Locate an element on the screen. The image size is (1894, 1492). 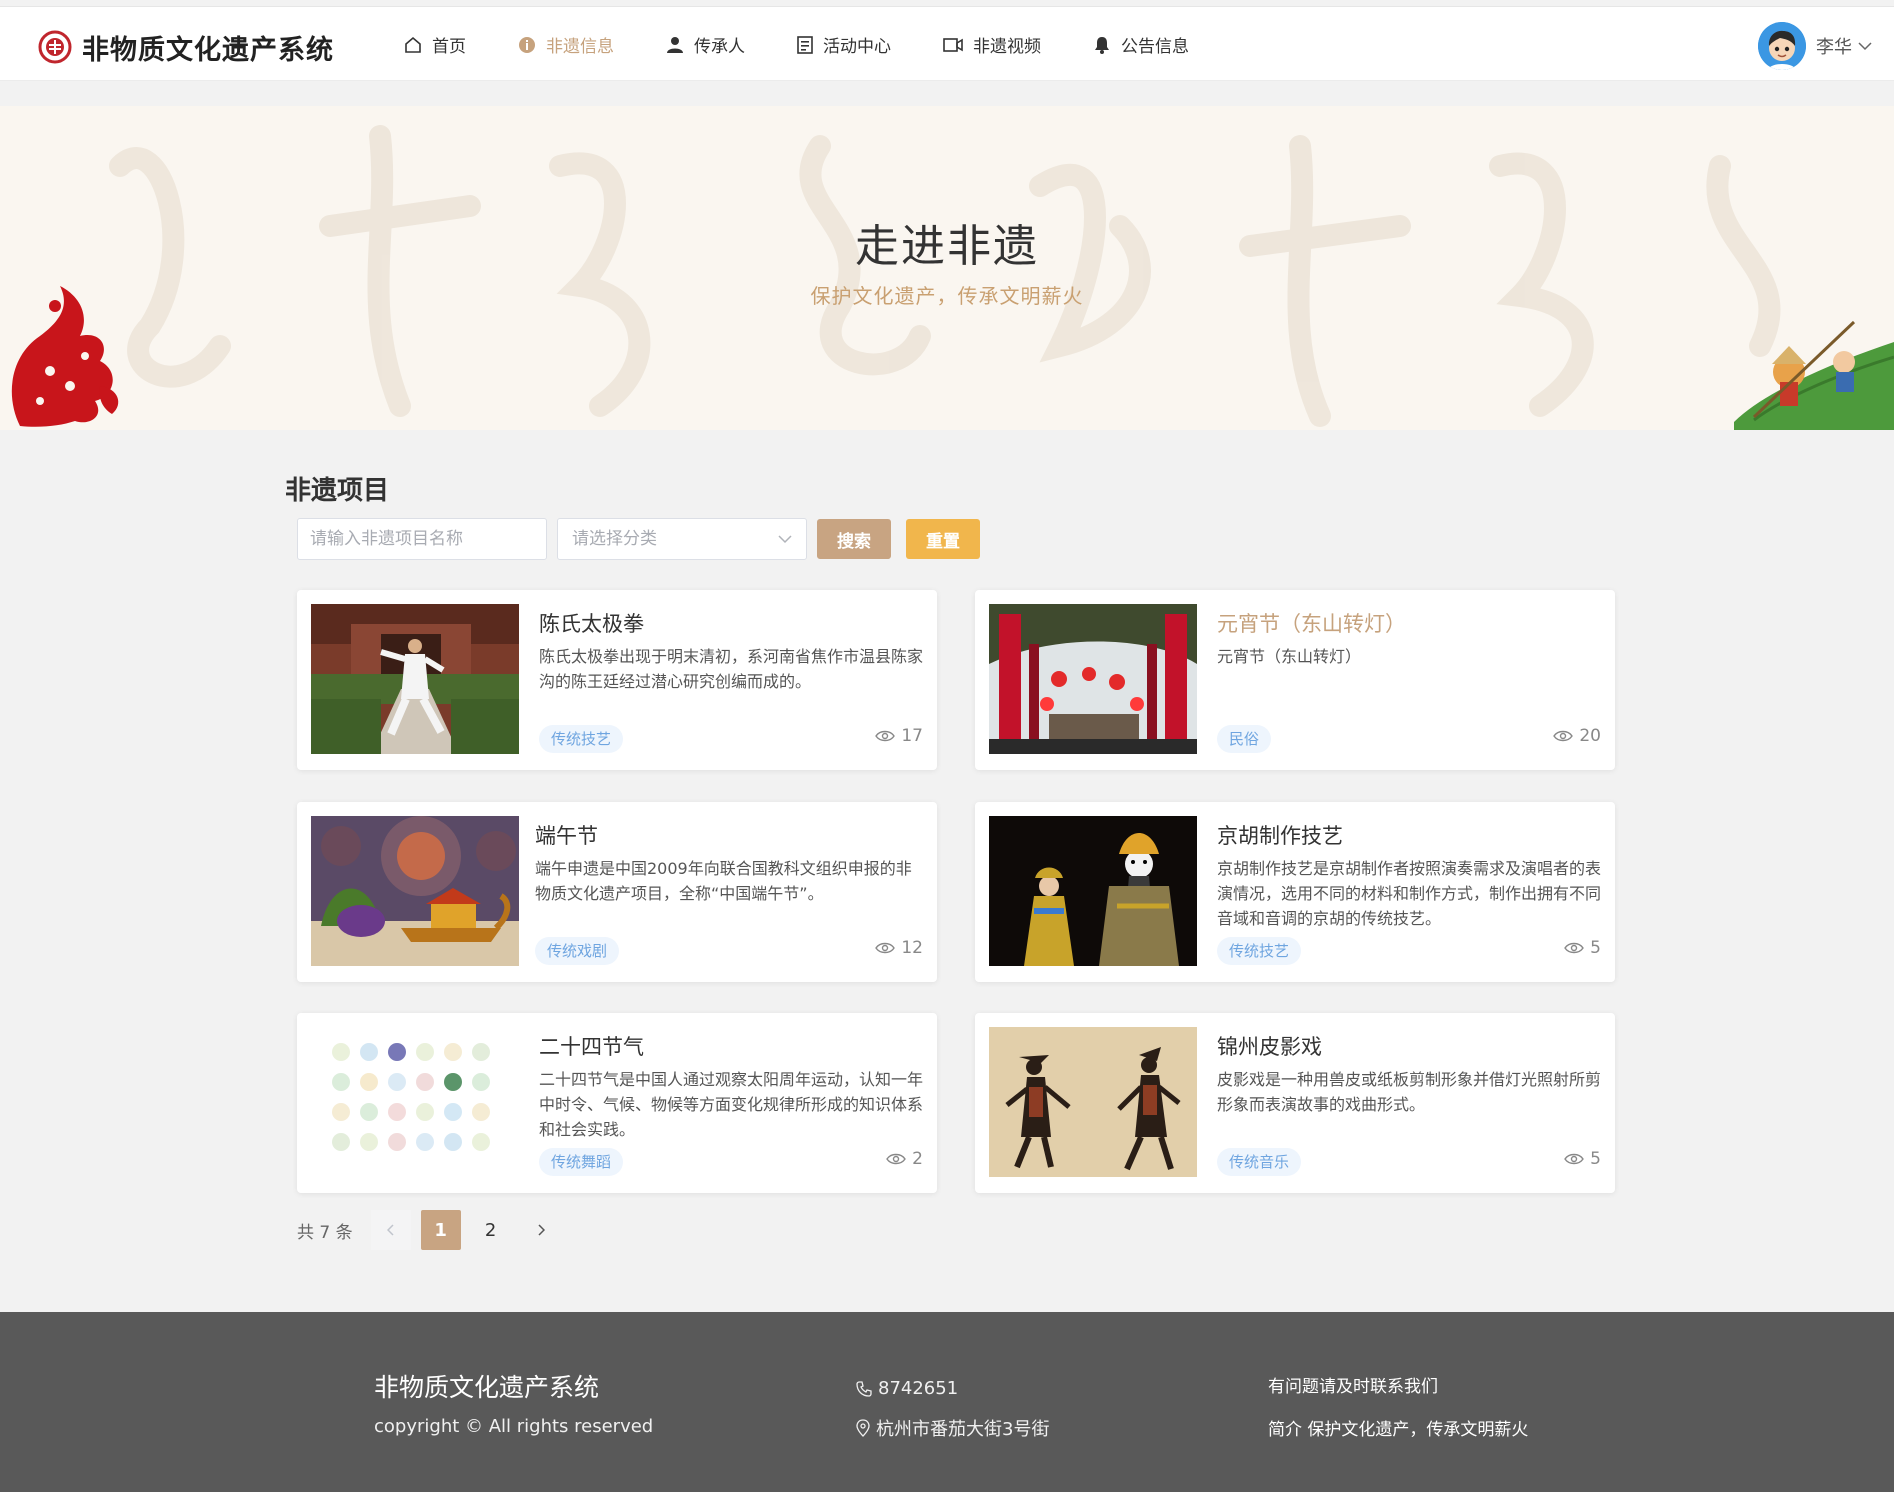
nav-item-inheritor: 传承人 is located at coordinates (705, 44).